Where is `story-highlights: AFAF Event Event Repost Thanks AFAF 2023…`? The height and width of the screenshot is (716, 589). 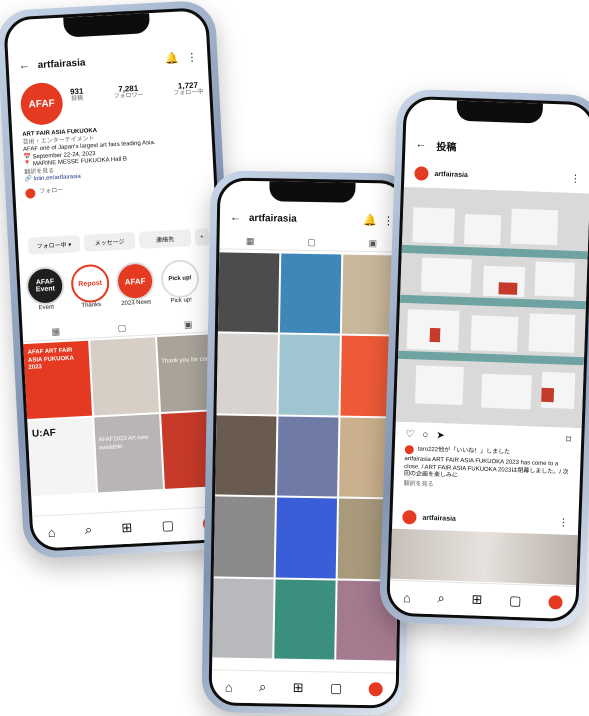 story-highlights: AFAF Event Event Repost Thanks AFAF 2023… is located at coordinates (121, 285).